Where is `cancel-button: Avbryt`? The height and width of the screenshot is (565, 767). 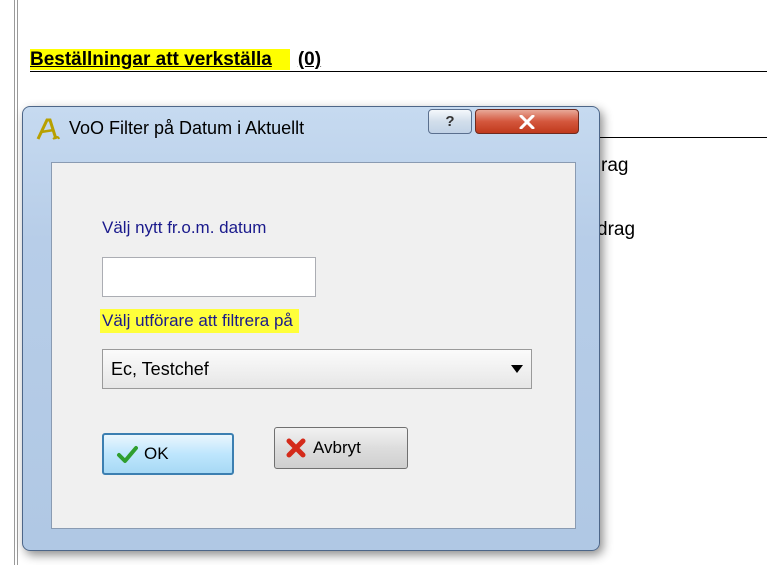 cancel-button: Avbryt is located at coordinates (341, 448).